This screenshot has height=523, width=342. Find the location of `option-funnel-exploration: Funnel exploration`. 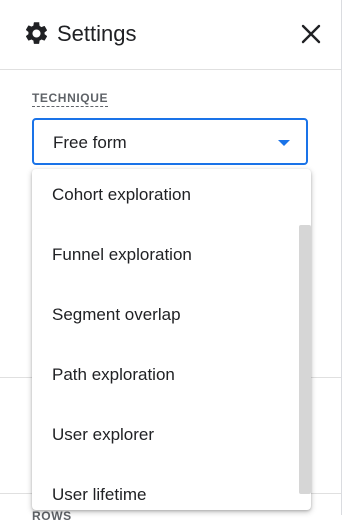

option-funnel-exploration: Funnel exploration is located at coordinates (166, 259).